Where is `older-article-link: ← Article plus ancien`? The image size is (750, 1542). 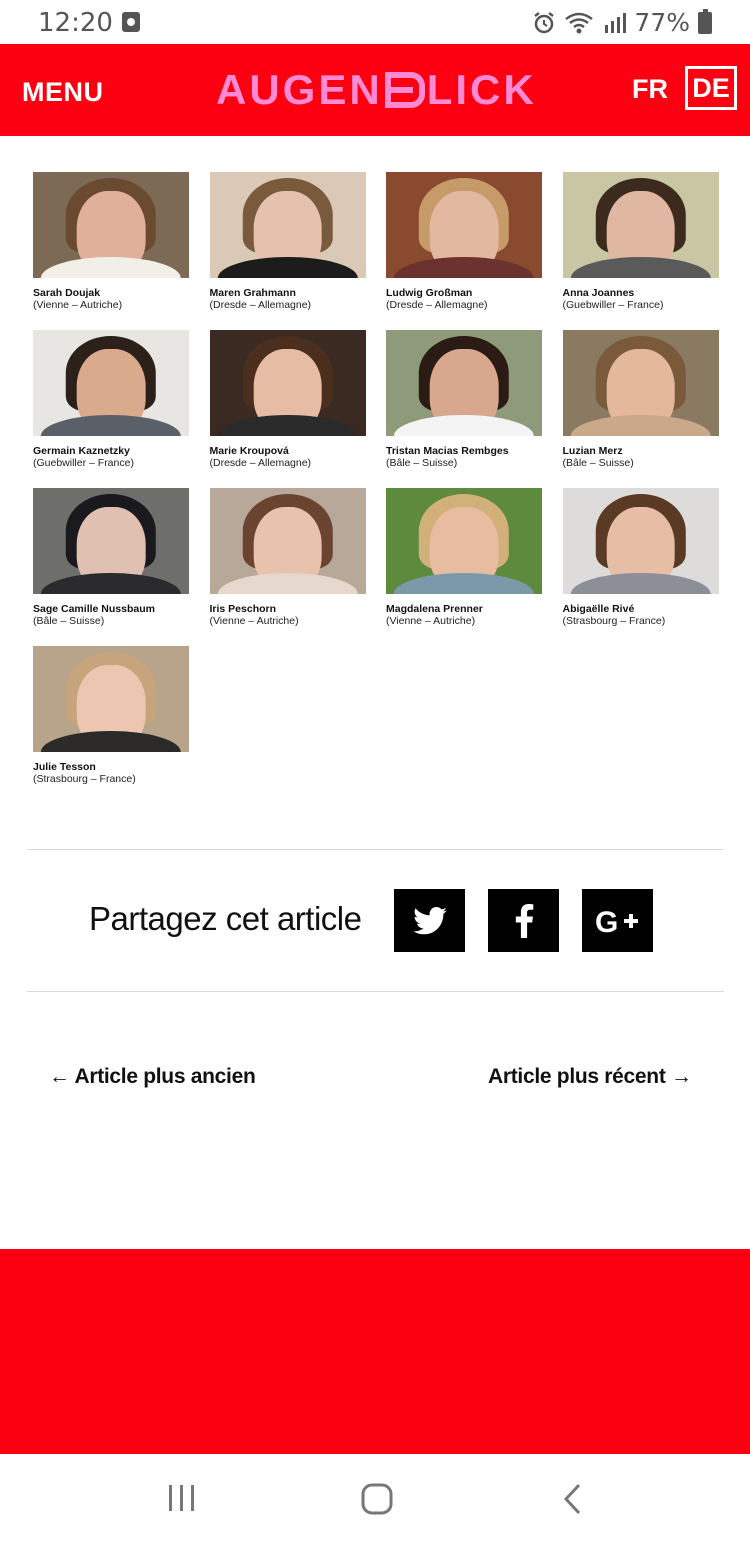
older-article-link: ← Article plus ancien is located at coordinates (152, 1077).